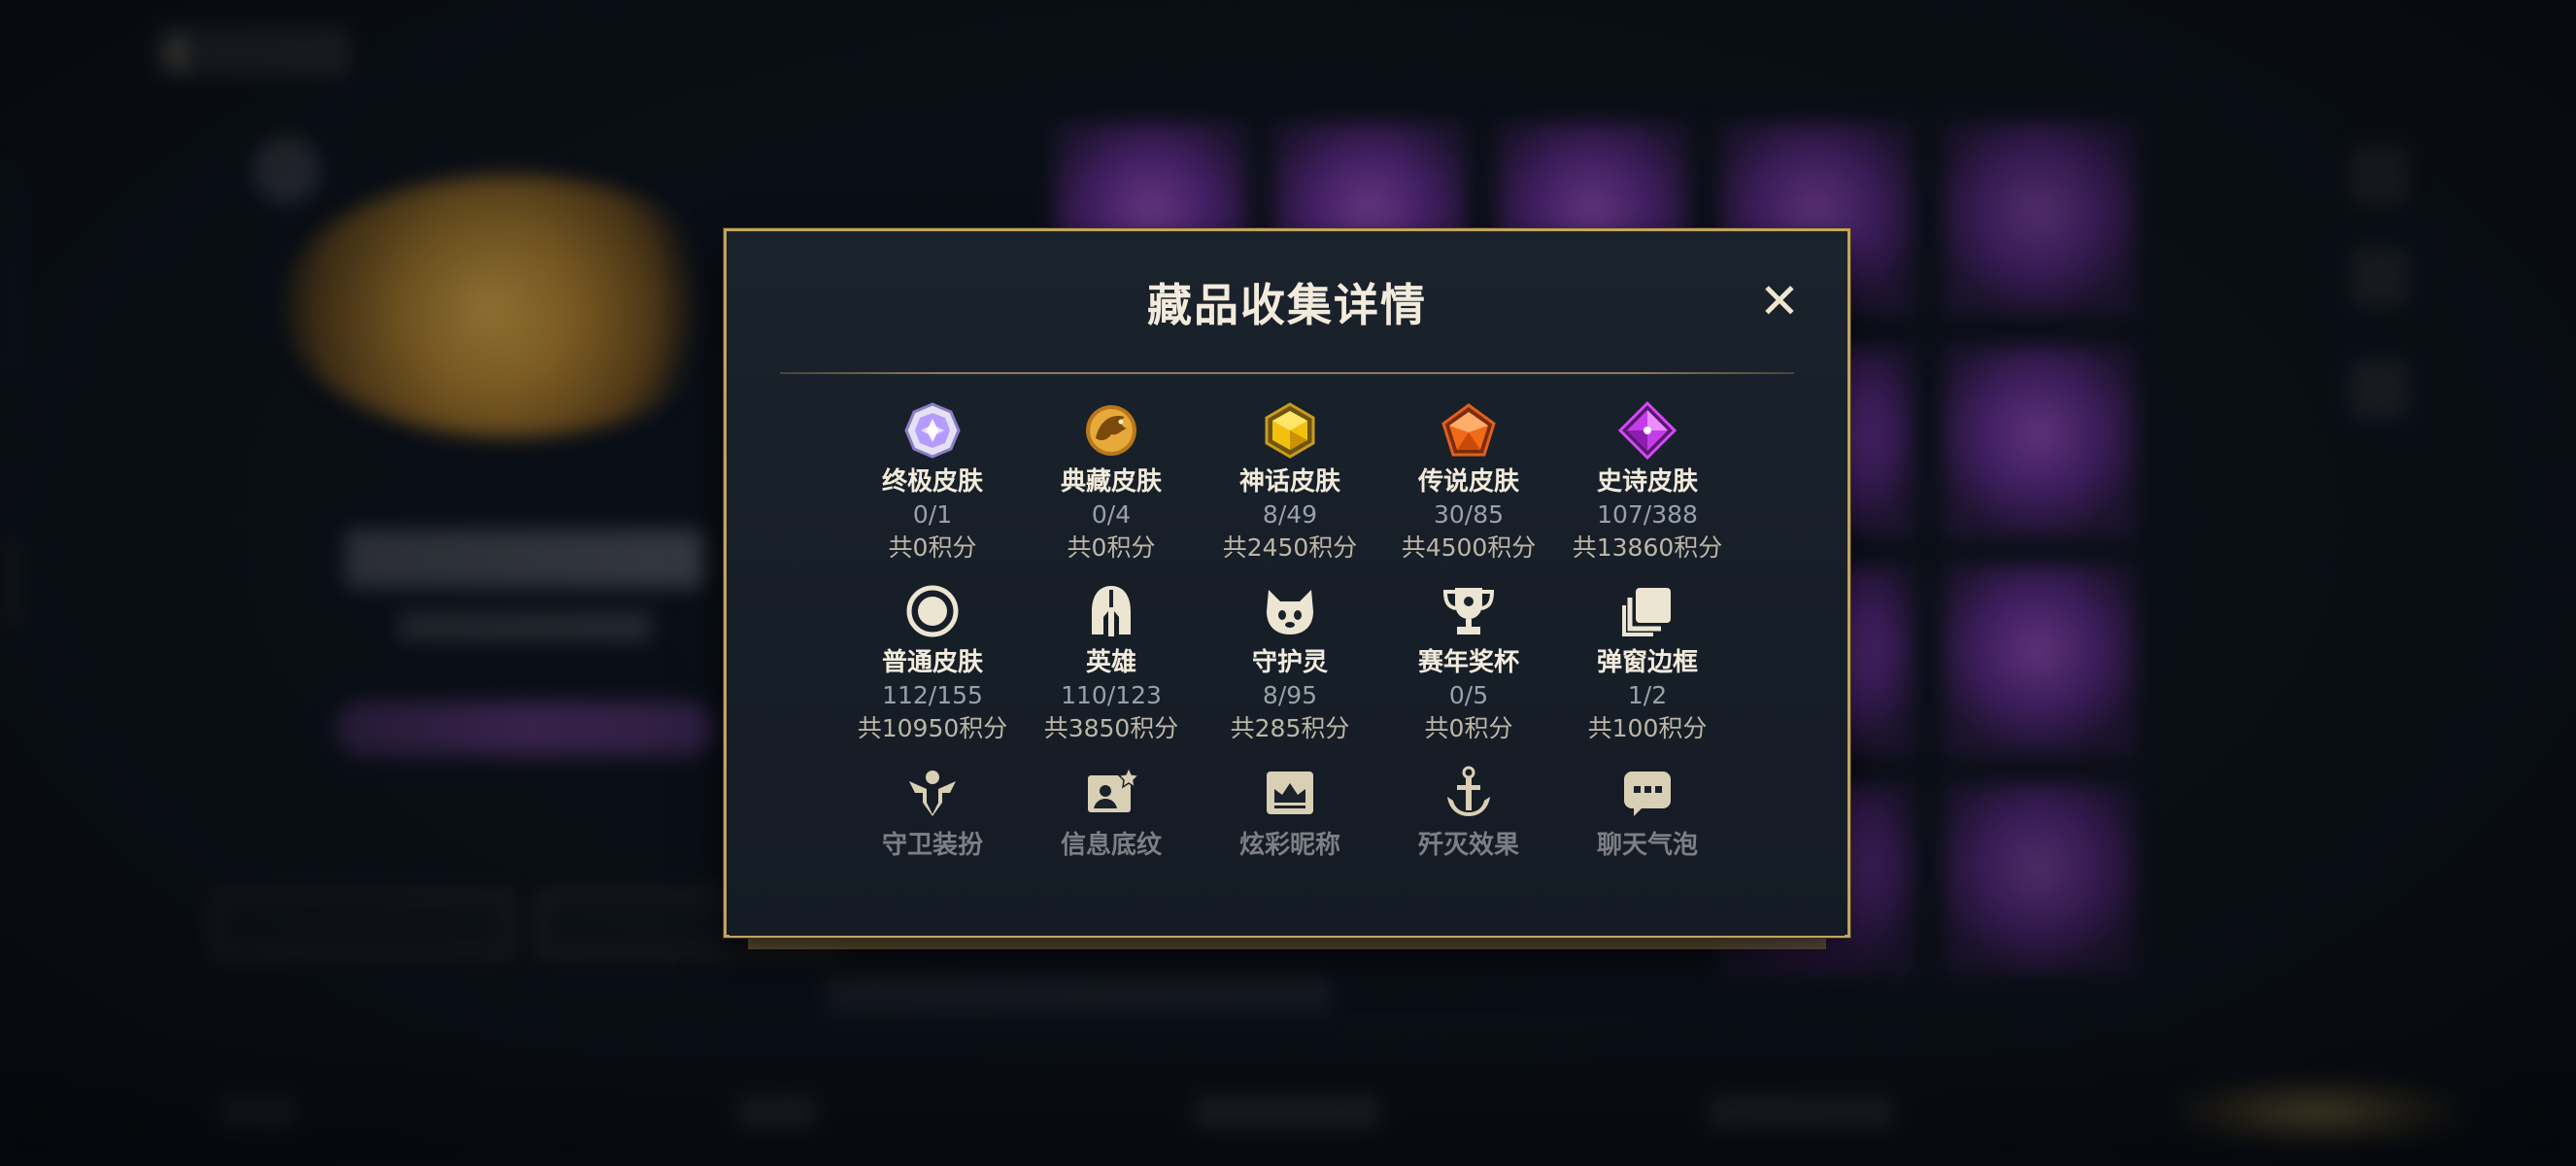 This screenshot has width=2576, height=1166. I want to click on dialog-title: 藏品收集详情, so click(1287, 305).